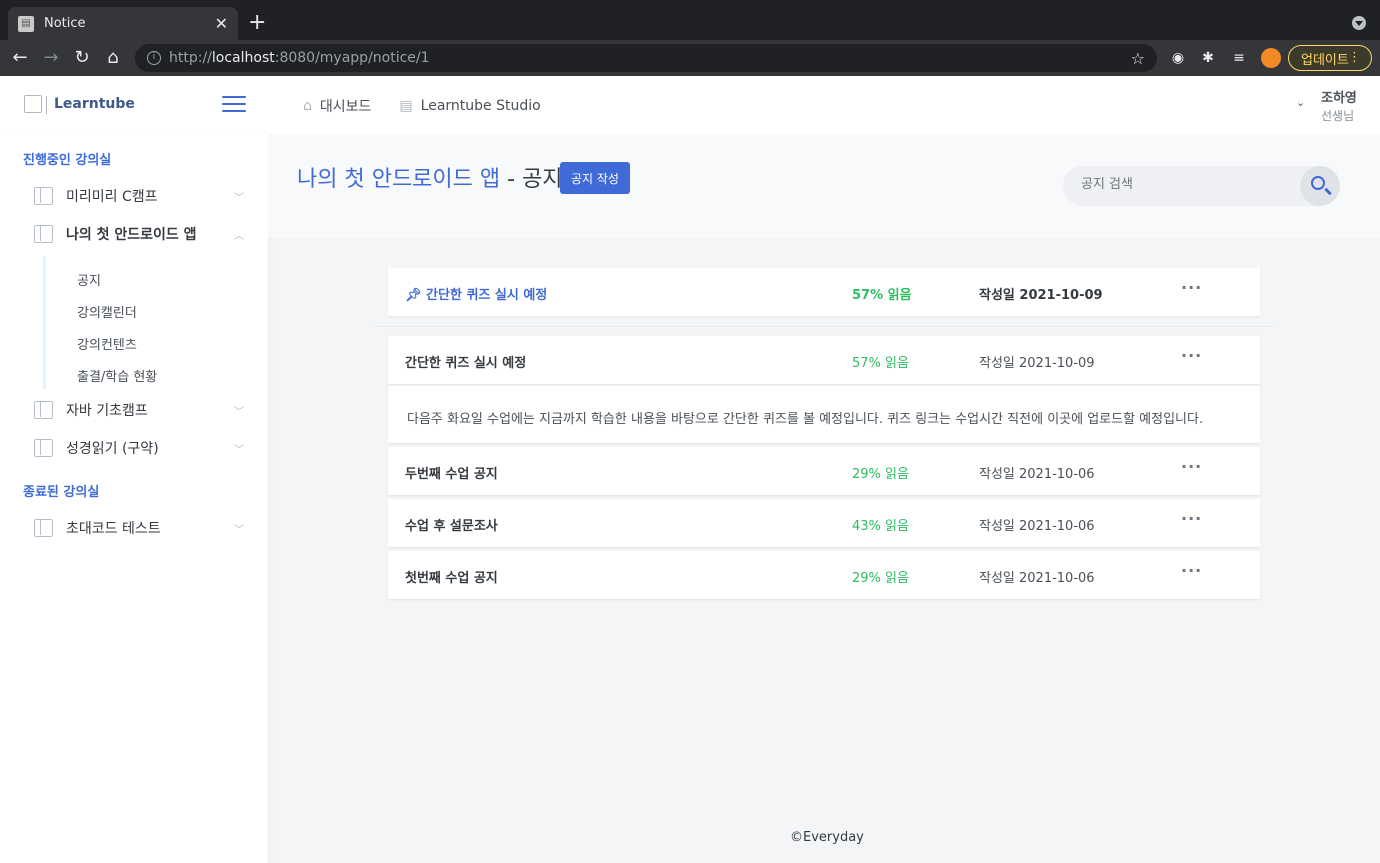  Describe the element at coordinates (1359, 23) in the screenshot. I see `tab-search-icon` at that location.